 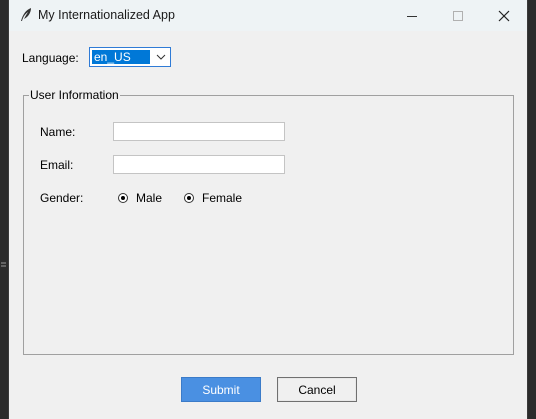 I want to click on email-label: Email:, so click(x=57, y=165).